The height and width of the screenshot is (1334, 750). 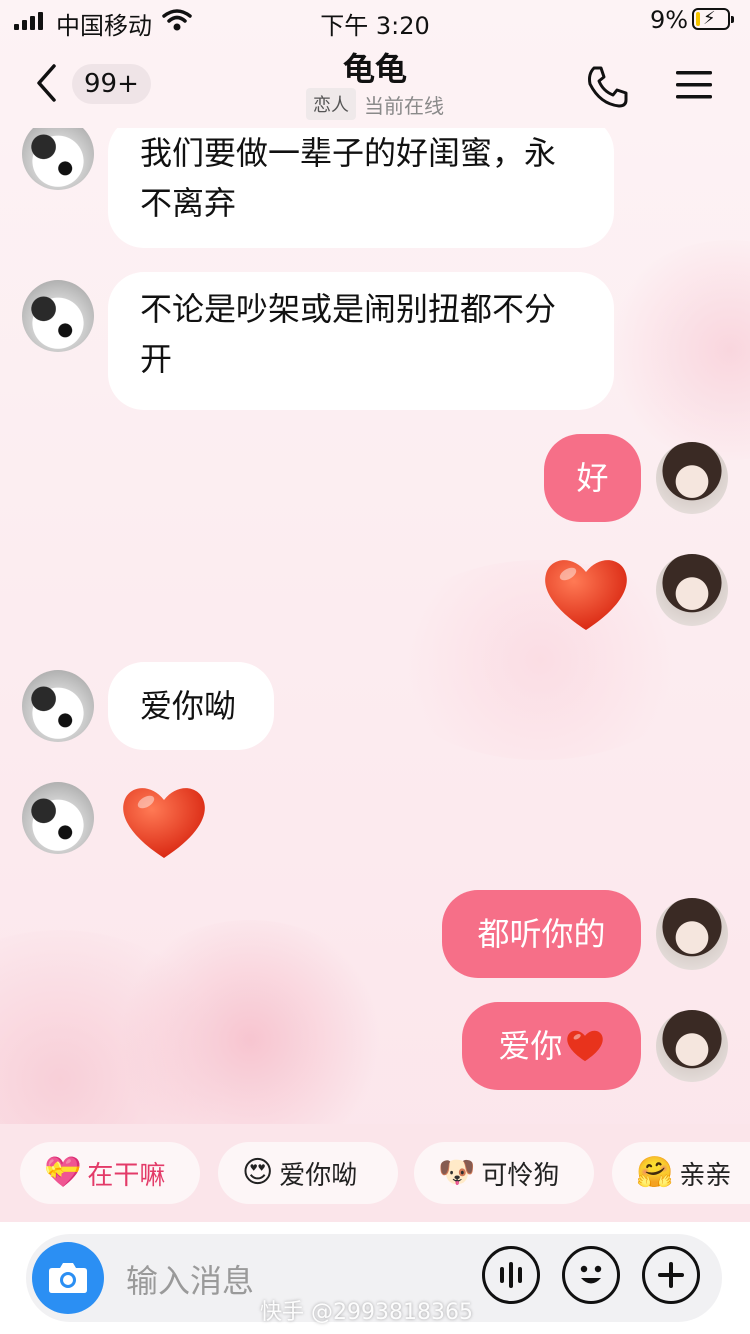 I want to click on menu-icon, so click(x=694, y=85).